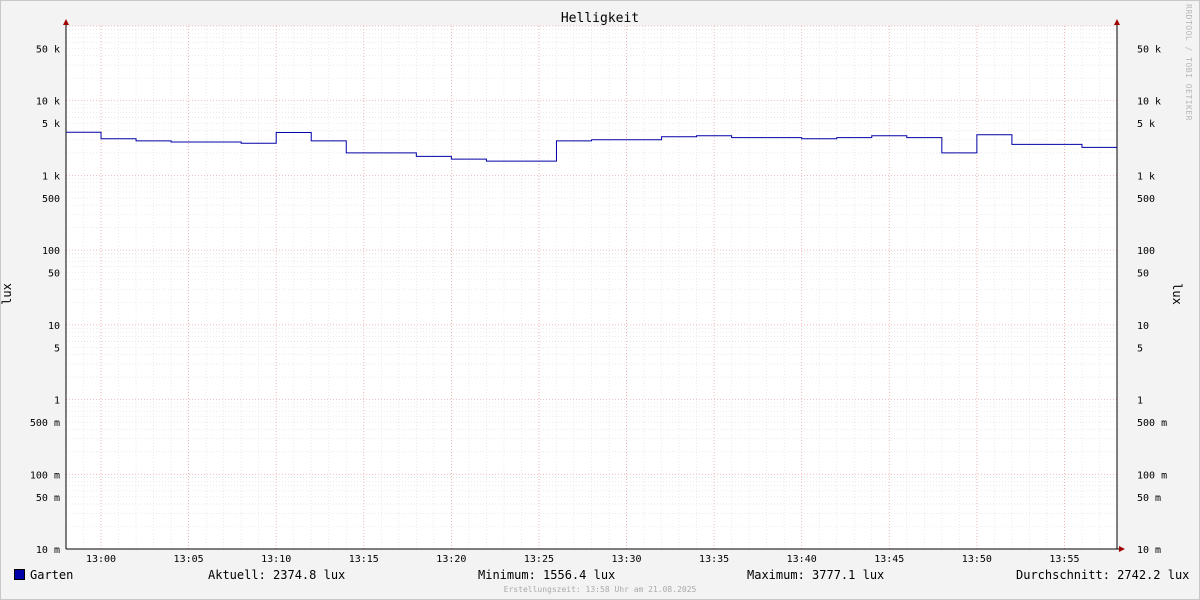 The height and width of the screenshot is (600, 1200). Describe the element at coordinates (1149, 550) in the screenshot. I see `y-tick-label-right: 10 m` at that location.